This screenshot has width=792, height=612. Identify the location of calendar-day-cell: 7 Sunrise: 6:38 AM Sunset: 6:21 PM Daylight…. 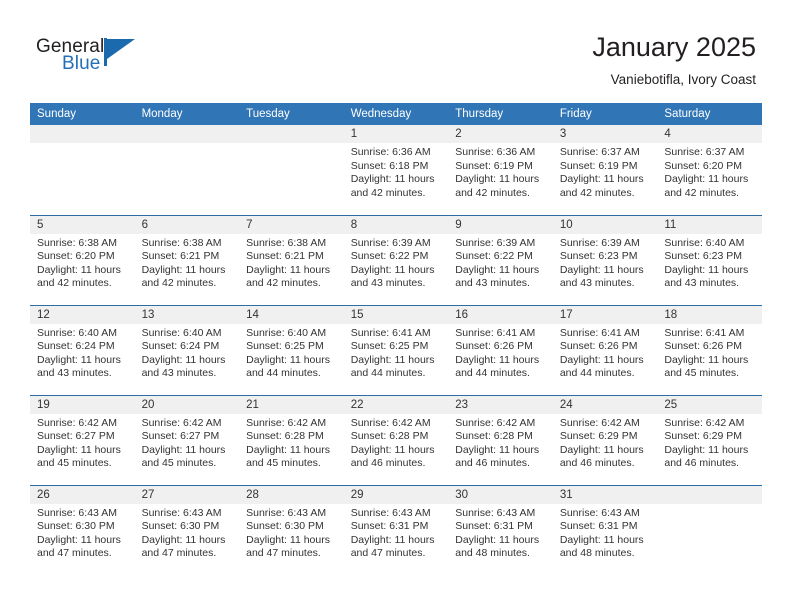
(291, 259).